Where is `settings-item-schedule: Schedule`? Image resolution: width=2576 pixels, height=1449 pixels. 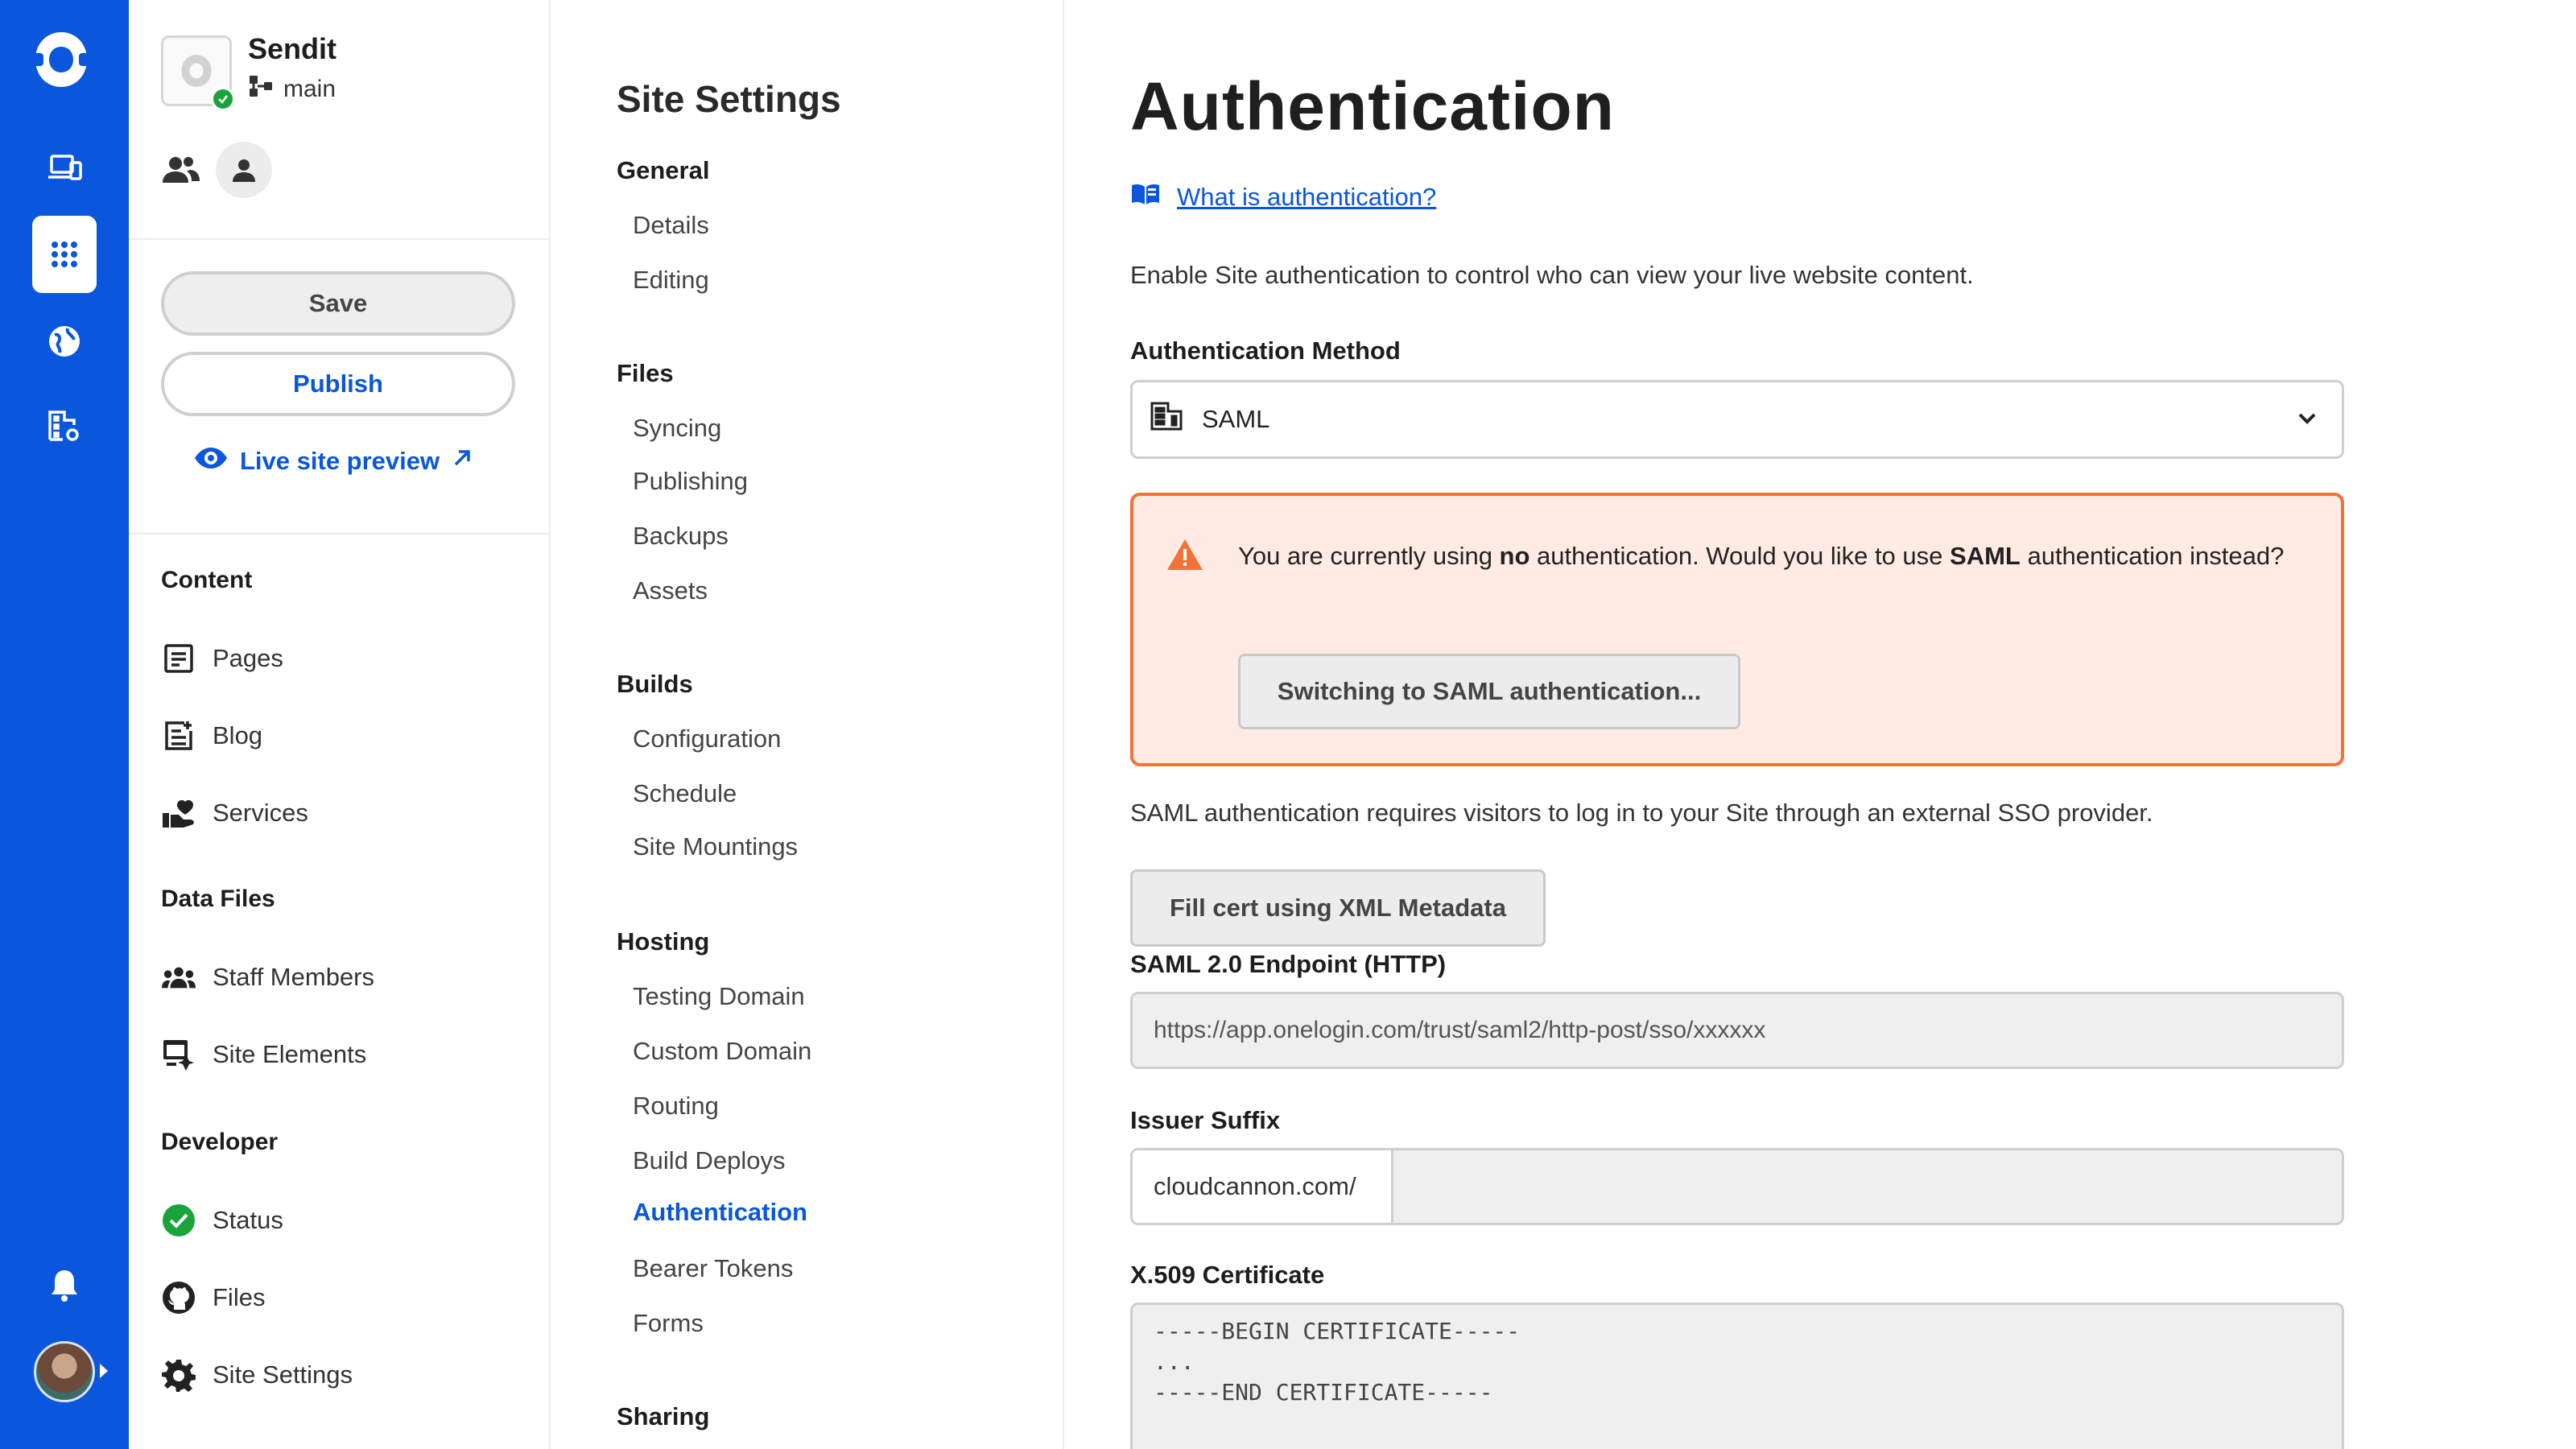 settings-item-schedule: Schedule is located at coordinates (685, 793).